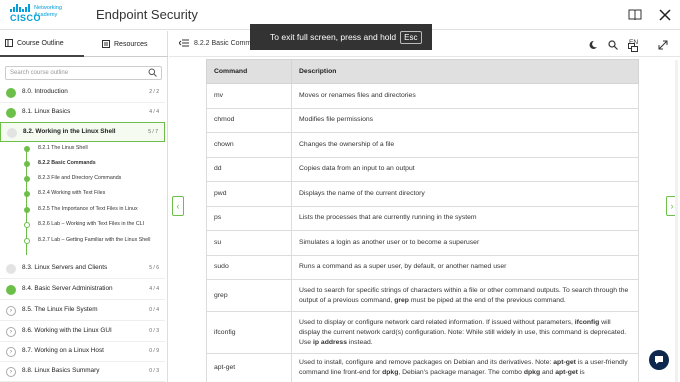 The image size is (680, 382). I want to click on outline-module: 8.0. Introduction 2 / 2, so click(82, 93).